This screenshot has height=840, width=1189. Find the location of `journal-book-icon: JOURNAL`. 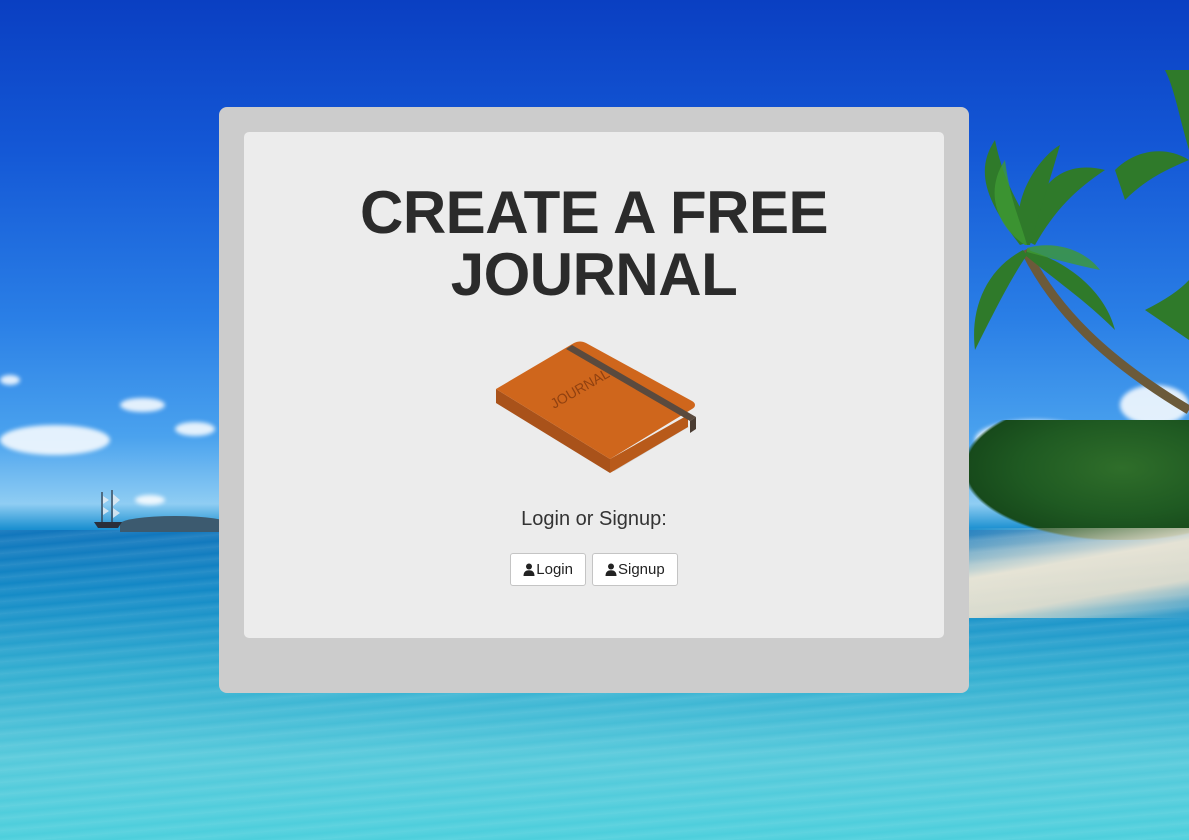

journal-book-icon: JOURNAL is located at coordinates (596, 407).